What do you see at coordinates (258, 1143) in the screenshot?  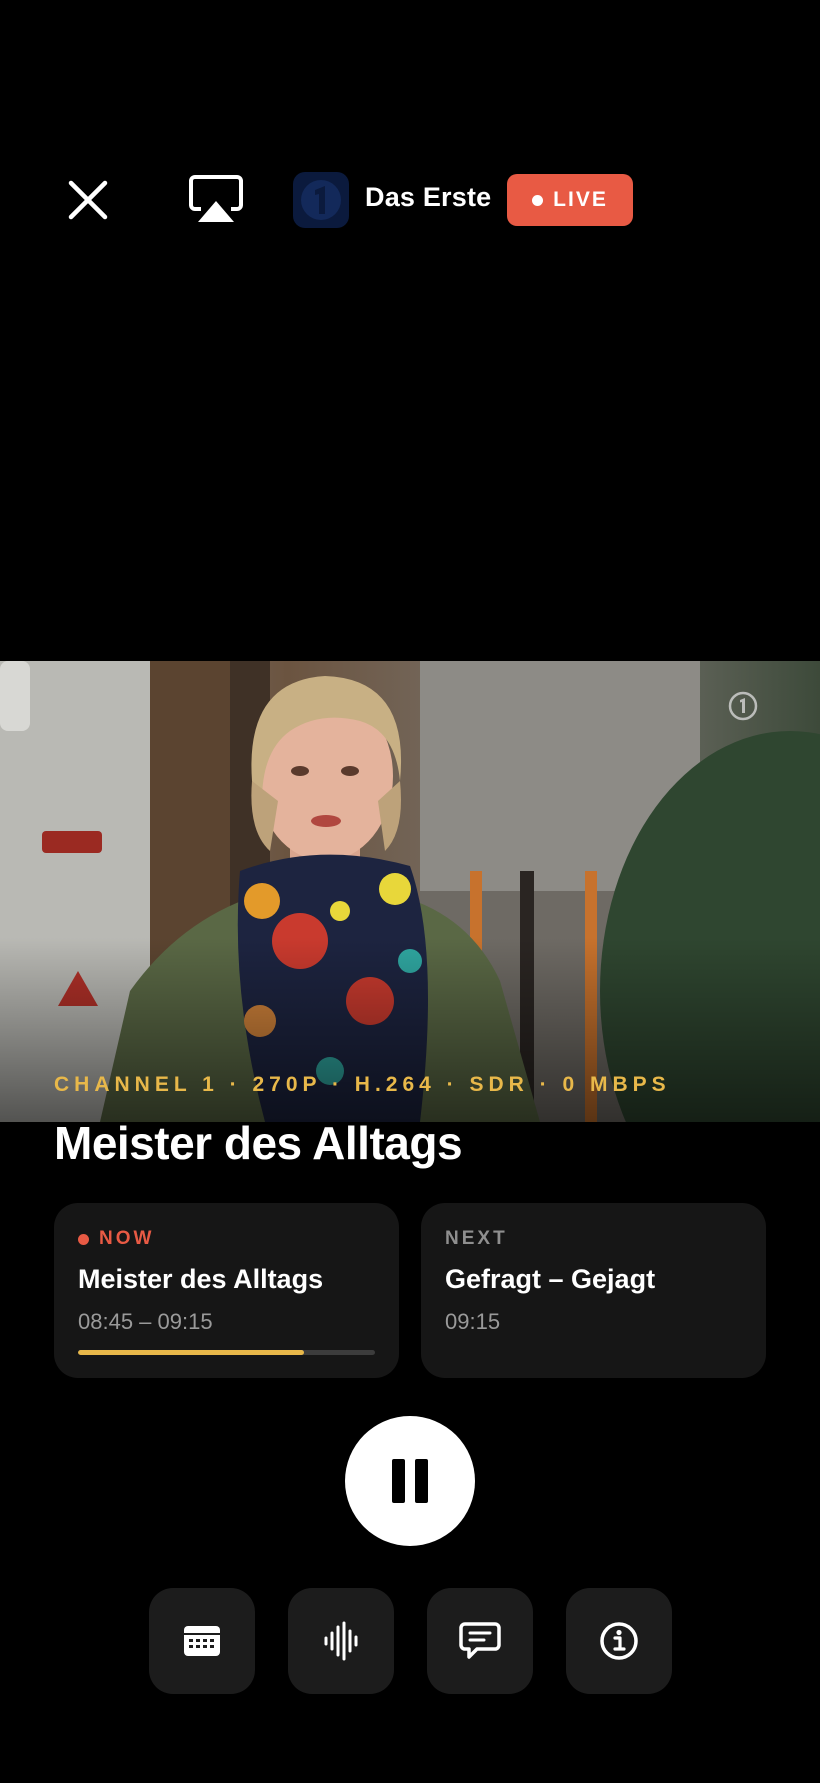 I see `program-title: Meister des Alltags` at bounding box center [258, 1143].